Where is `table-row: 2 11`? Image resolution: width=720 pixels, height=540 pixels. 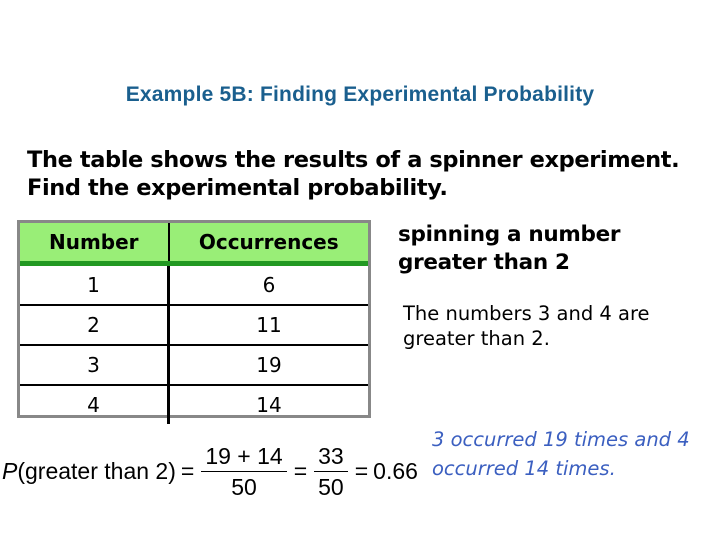
table-row: 2 11 is located at coordinates (194, 324).